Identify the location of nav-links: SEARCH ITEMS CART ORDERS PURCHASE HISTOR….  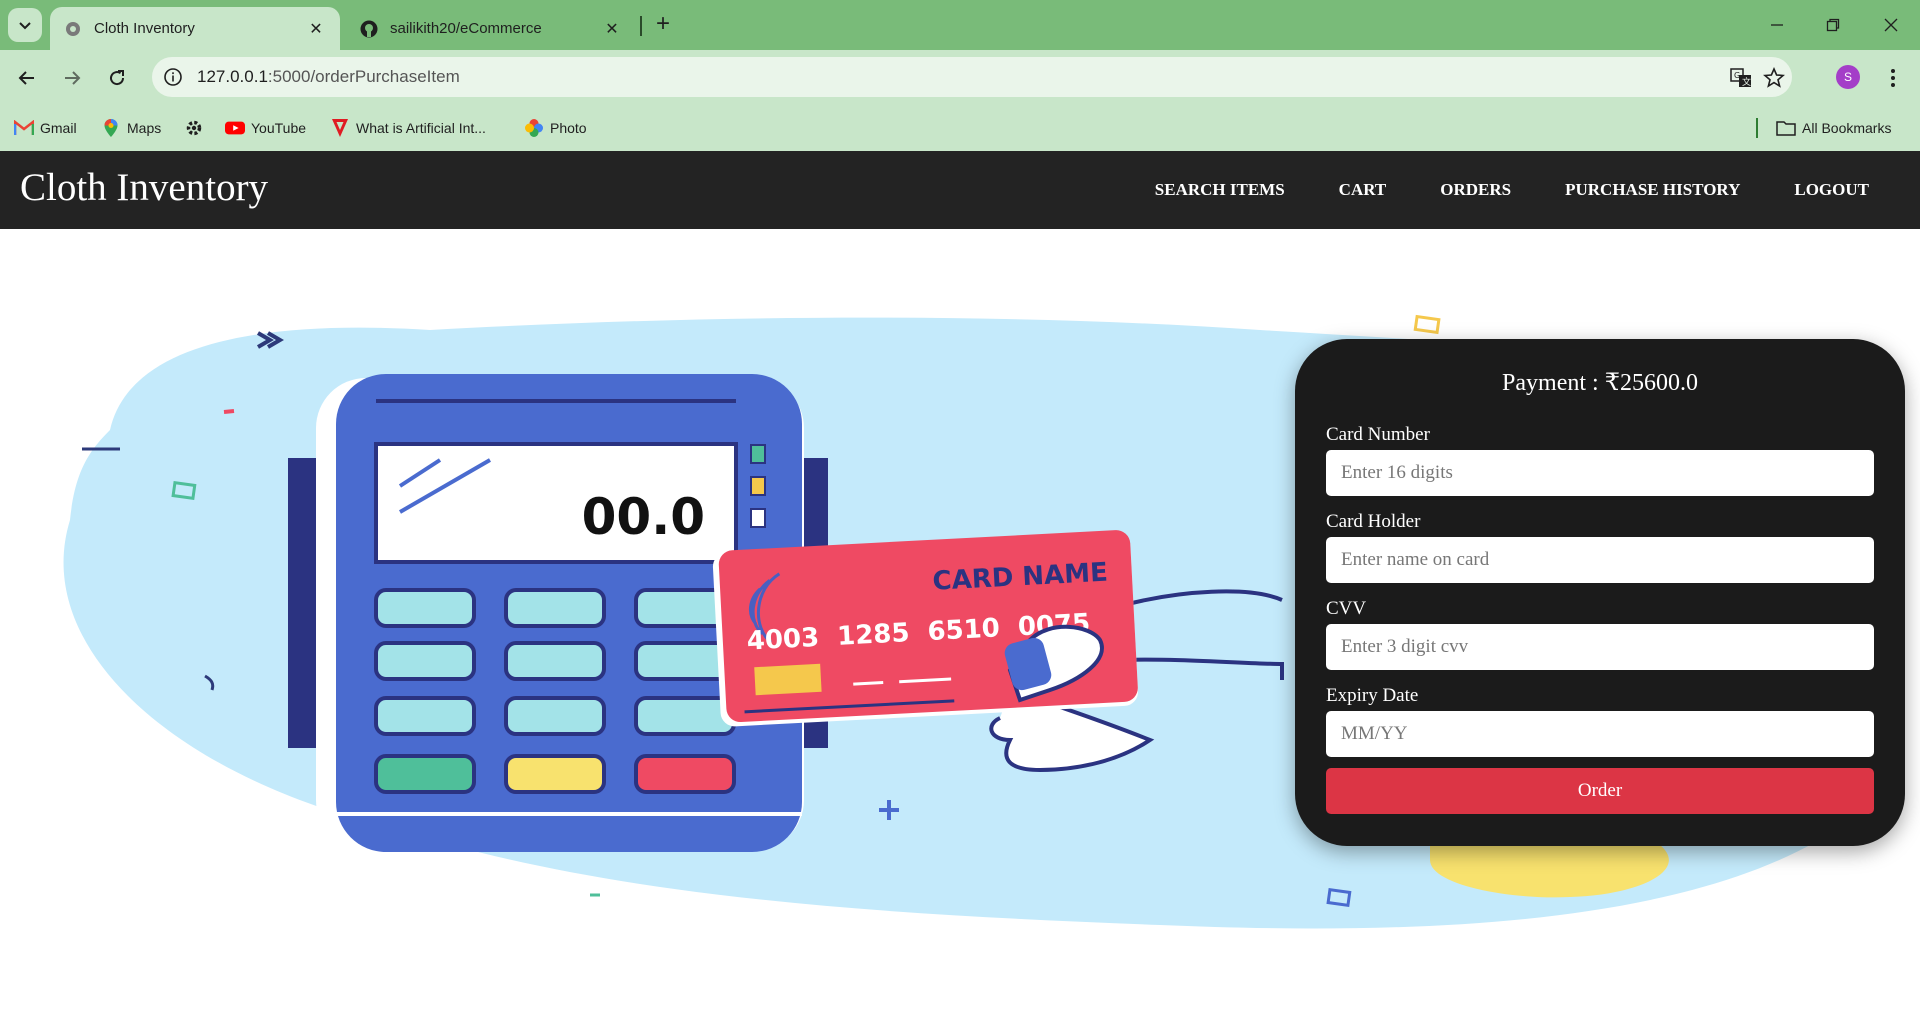
(1485, 190).